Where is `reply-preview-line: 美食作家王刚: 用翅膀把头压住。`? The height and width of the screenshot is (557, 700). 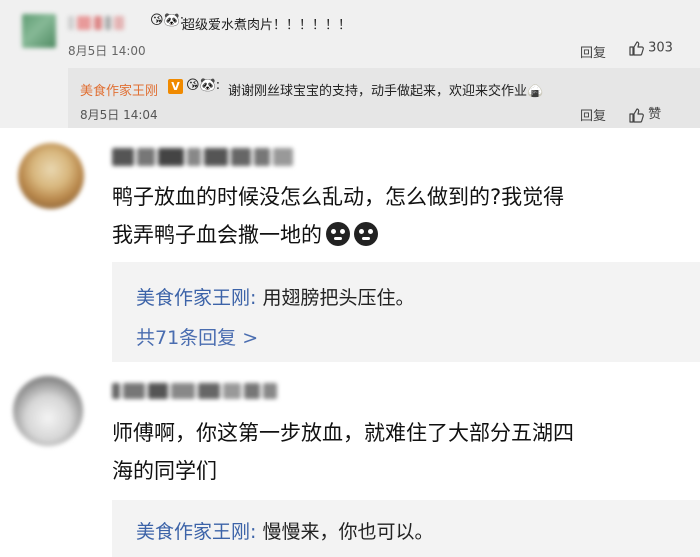 reply-preview-line: 美食作家王刚: 用翅膀把头压住。 is located at coordinates (275, 296).